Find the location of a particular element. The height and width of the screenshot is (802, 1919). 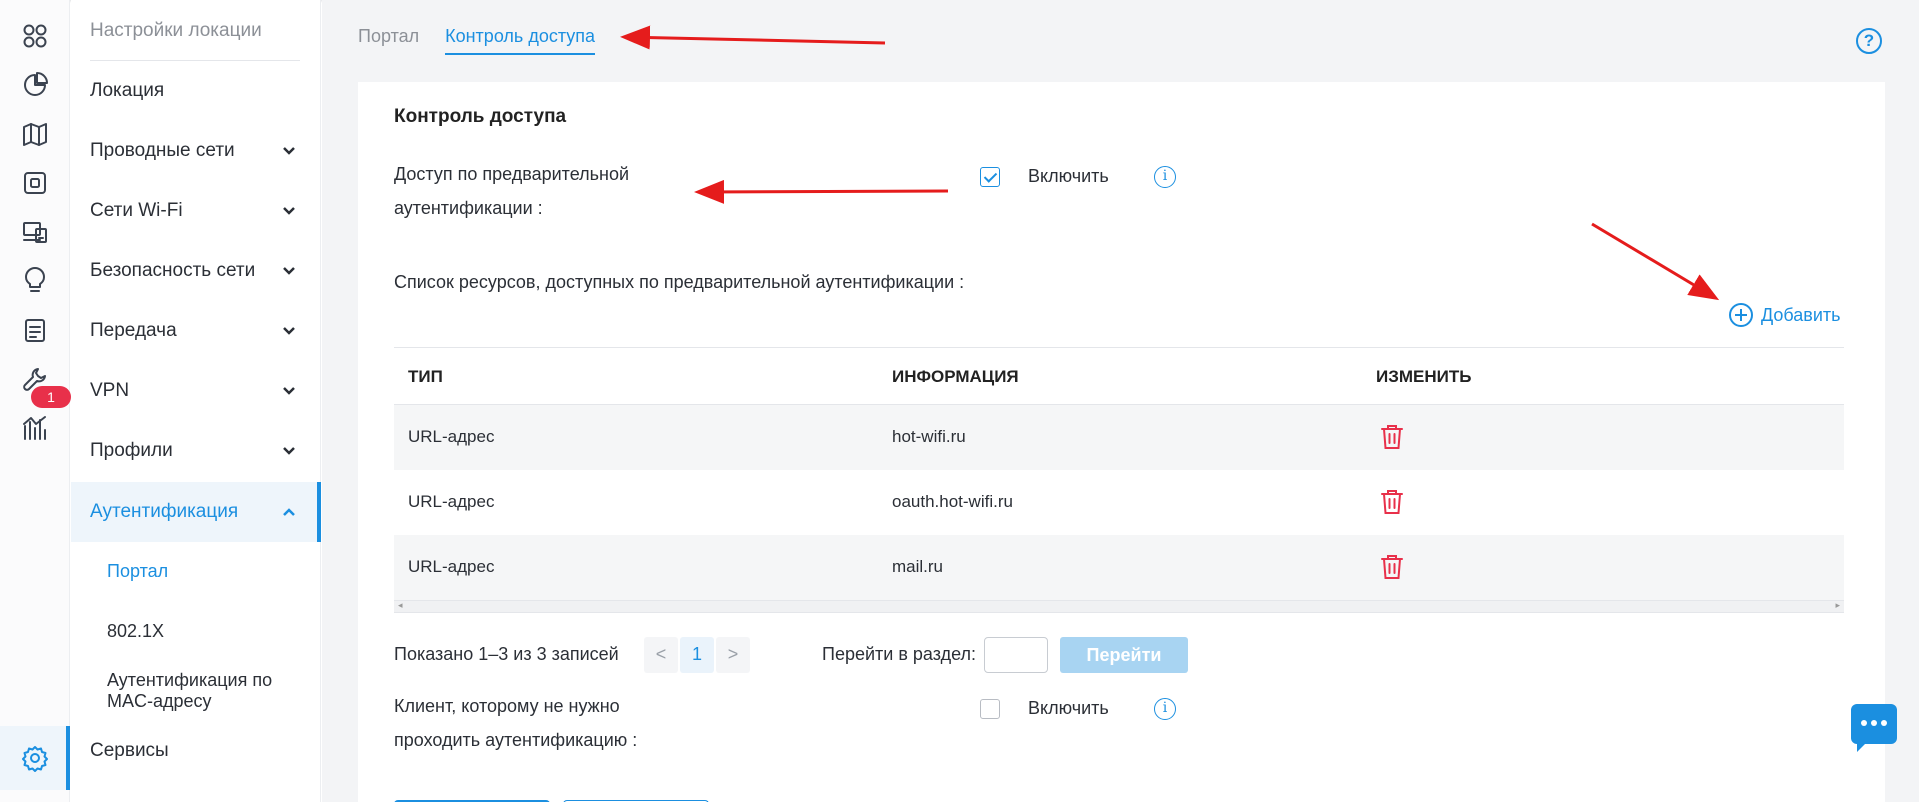

nav-item-location: Локация is located at coordinates (196, 91).